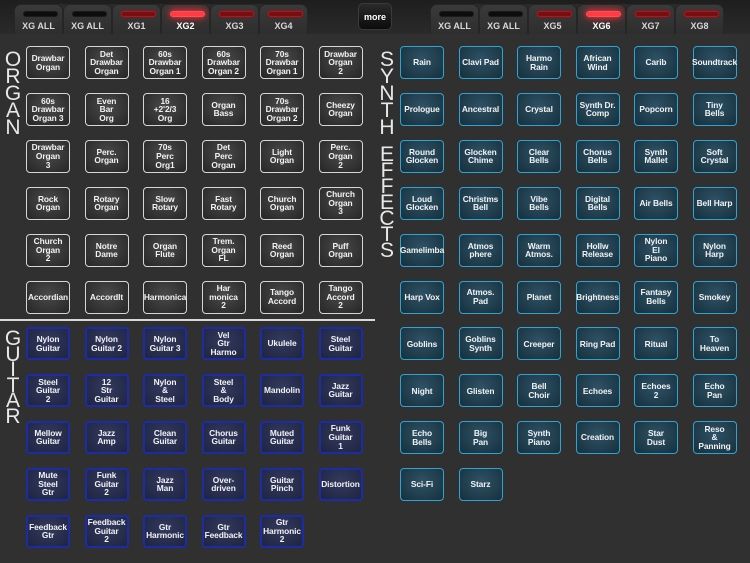  I want to click on guitar-preset-button: Gtr Feedback, so click(223, 531).